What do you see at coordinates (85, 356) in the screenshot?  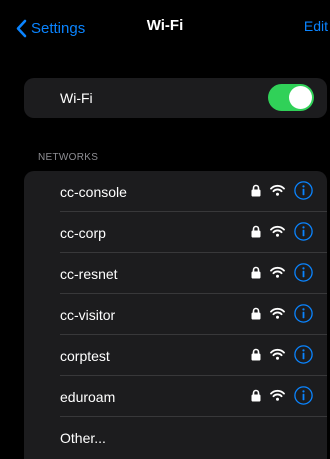 I see `network-name: corptest` at bounding box center [85, 356].